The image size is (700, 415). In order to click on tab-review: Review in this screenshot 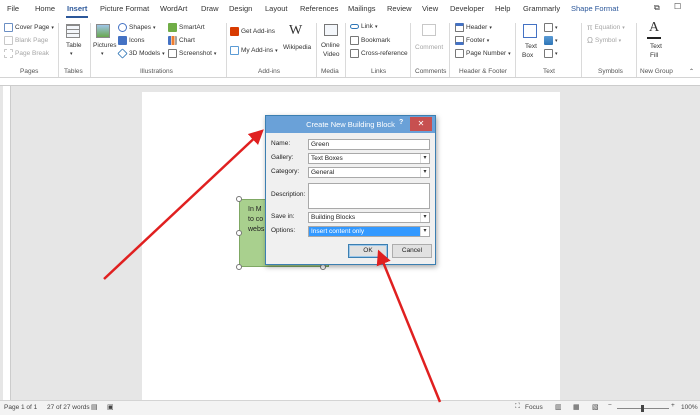, I will do `click(399, 8)`.